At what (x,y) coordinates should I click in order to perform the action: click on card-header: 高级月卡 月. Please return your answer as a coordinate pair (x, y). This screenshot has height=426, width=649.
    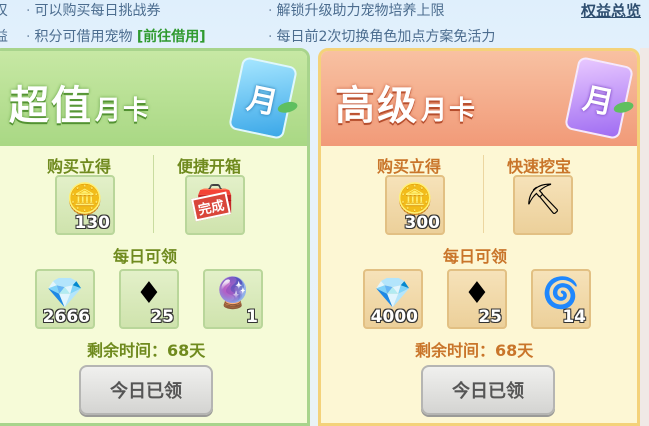
    Looking at the image, I should click on (479, 98).